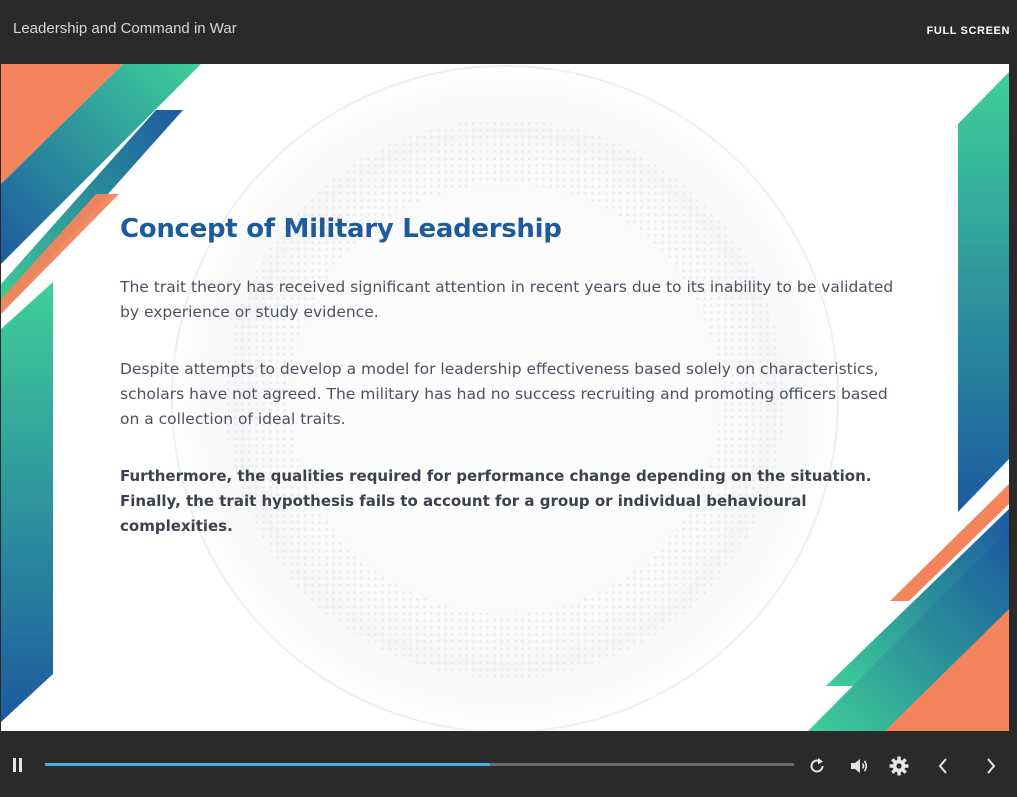  I want to click on settings-icon, so click(899, 766).